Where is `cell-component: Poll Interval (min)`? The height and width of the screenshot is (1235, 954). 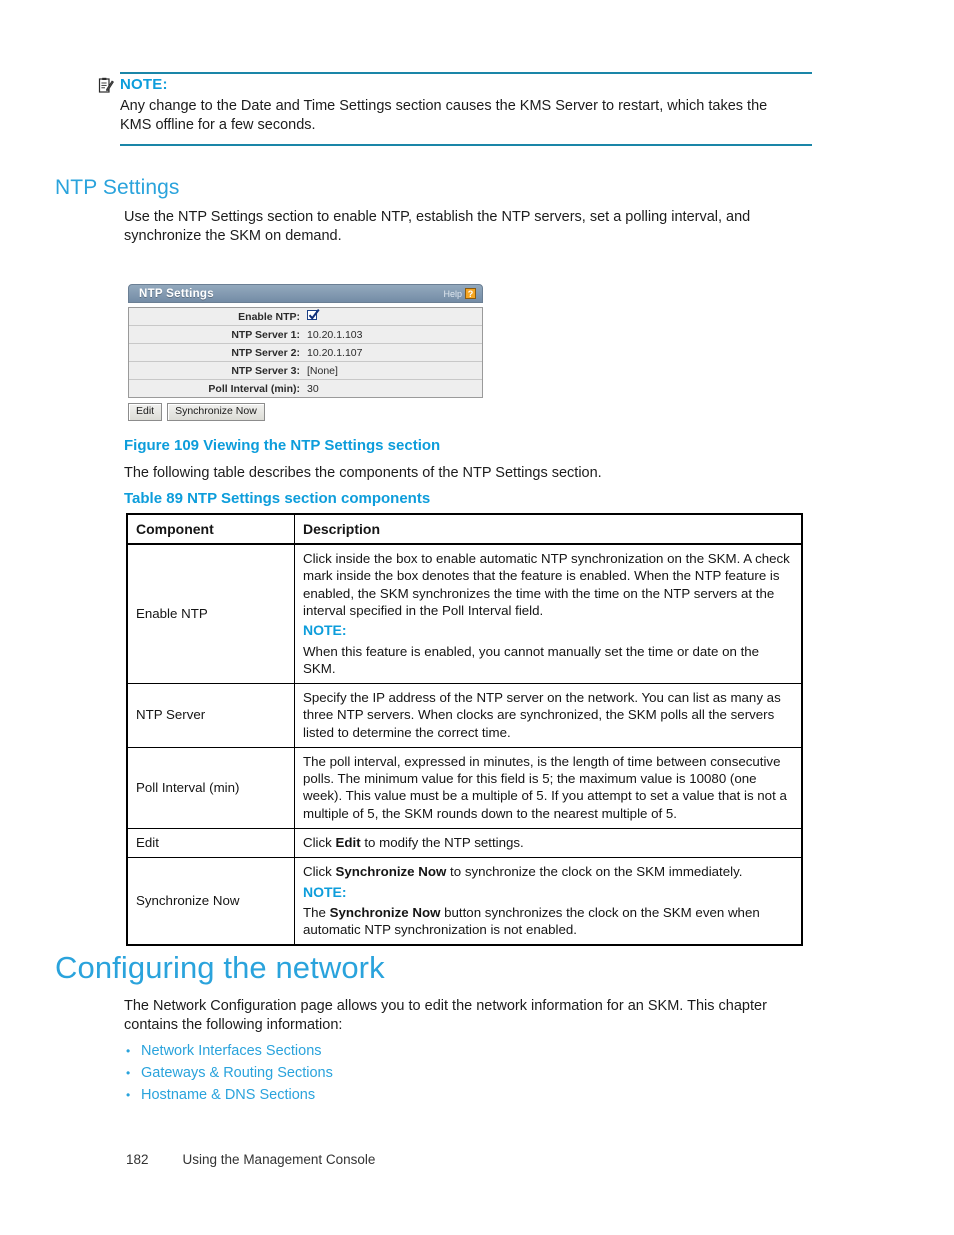 cell-component: Poll Interval (min) is located at coordinates (210, 788).